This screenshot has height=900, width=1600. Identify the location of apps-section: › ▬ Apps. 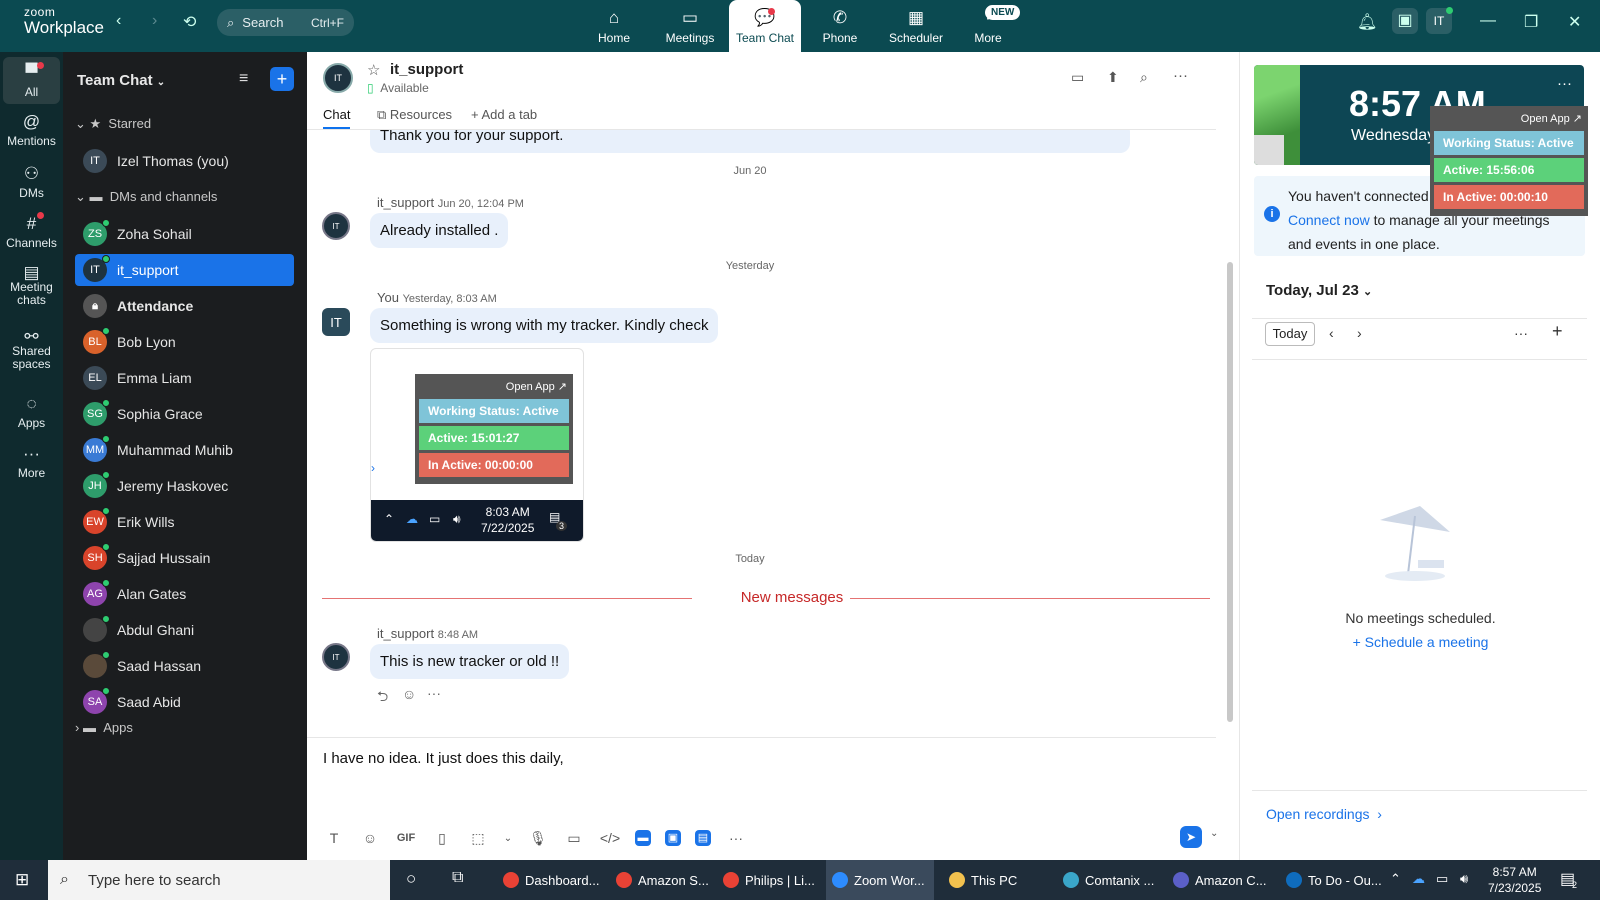
(104, 727).